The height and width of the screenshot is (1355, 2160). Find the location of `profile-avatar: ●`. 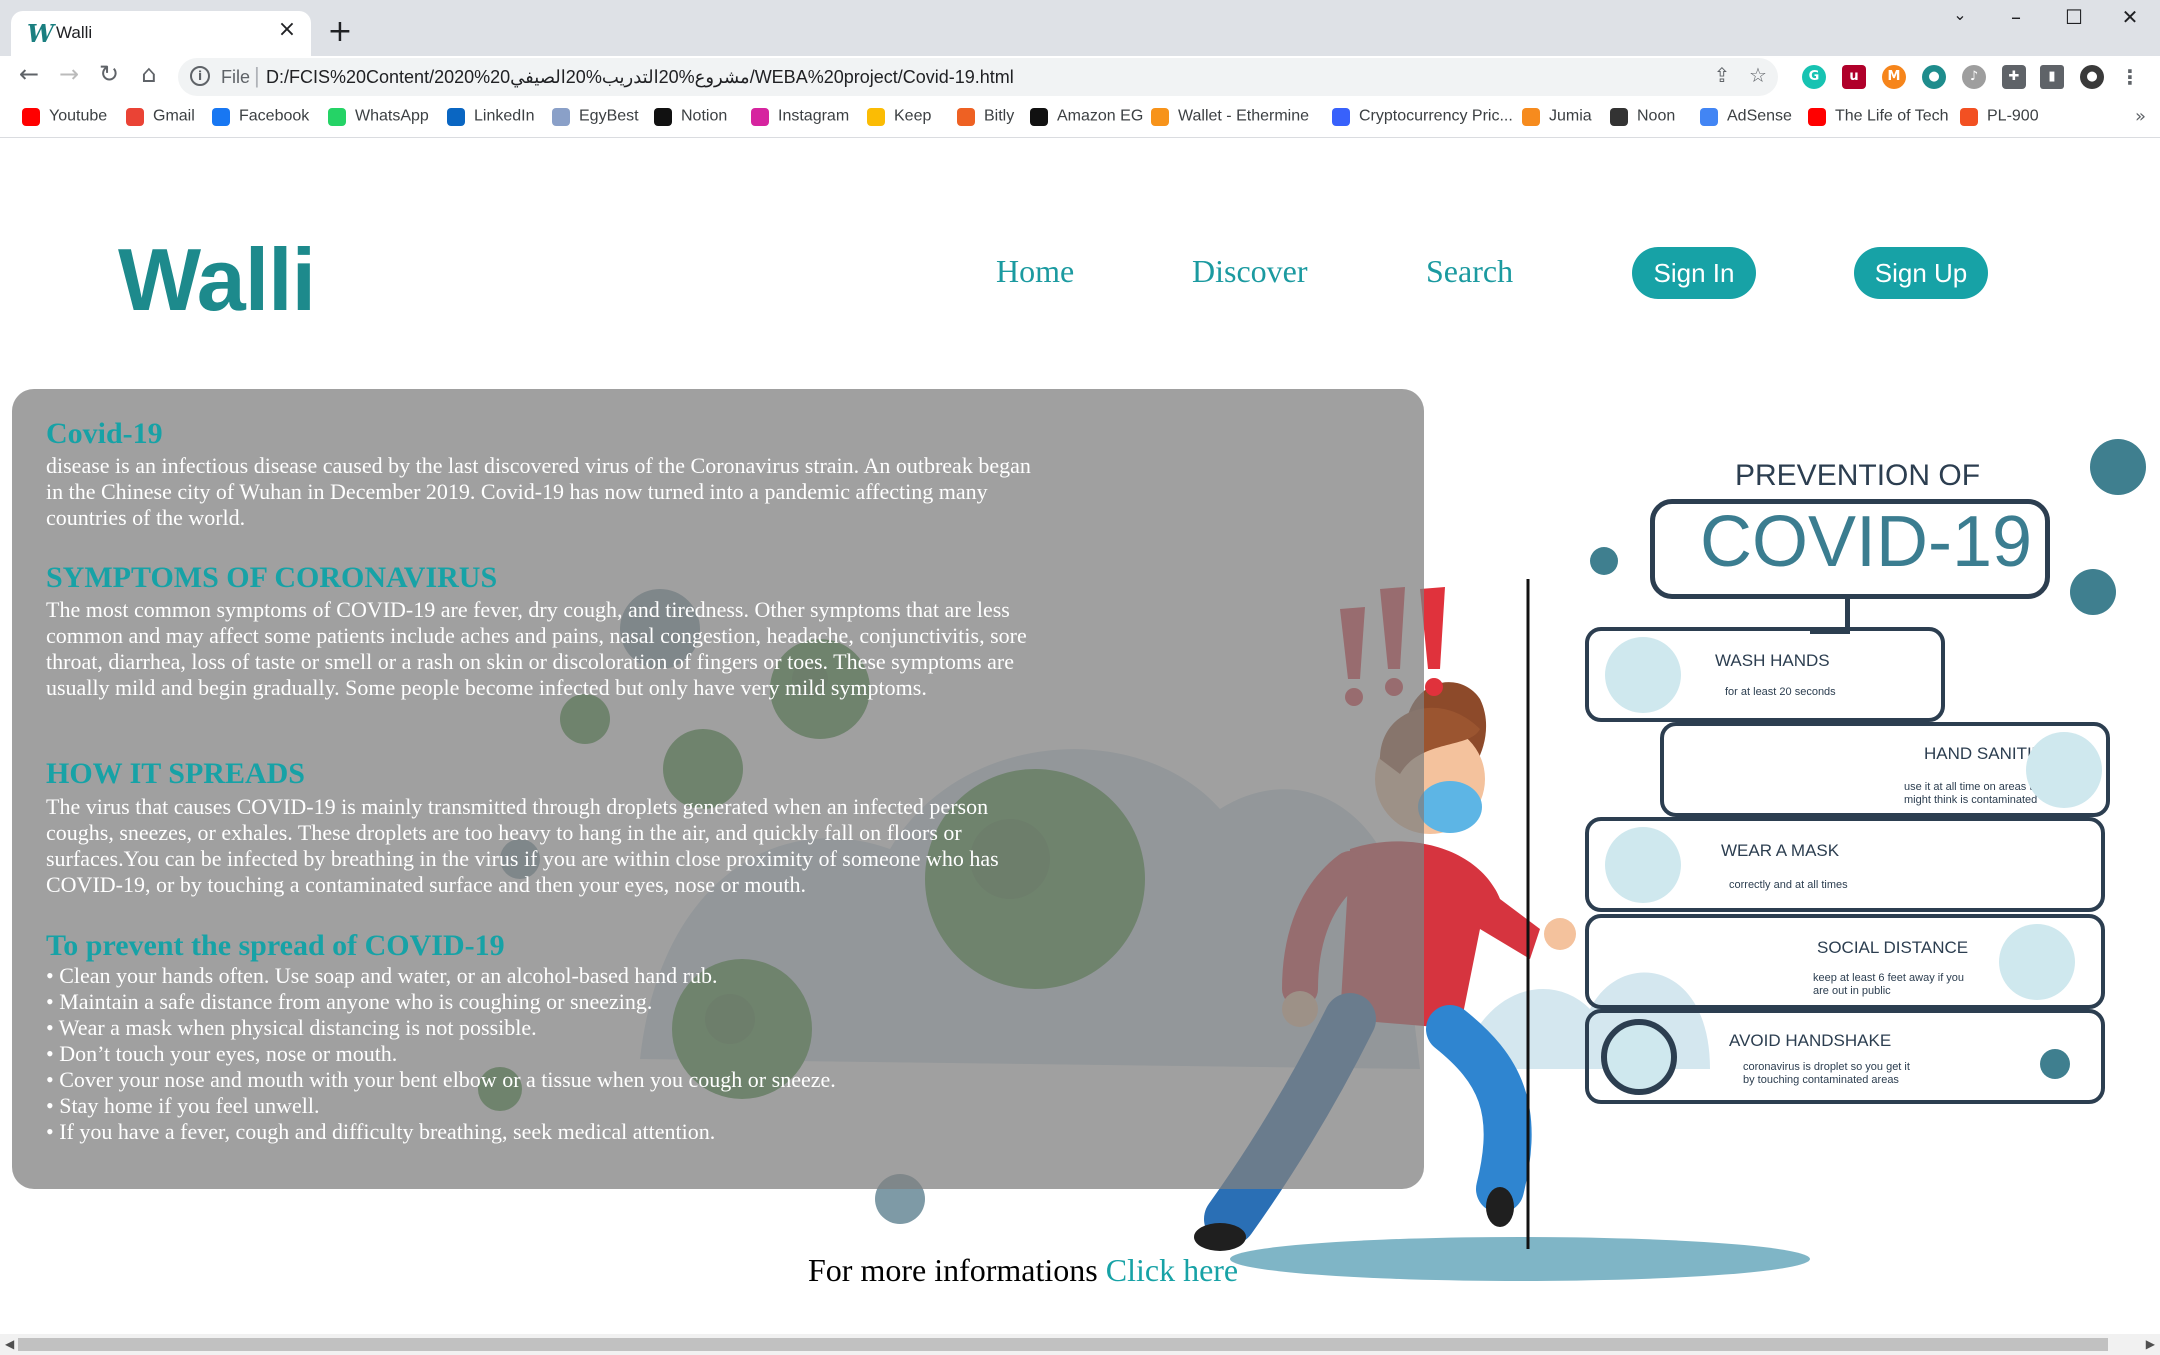

profile-avatar: ● is located at coordinates (2092, 77).